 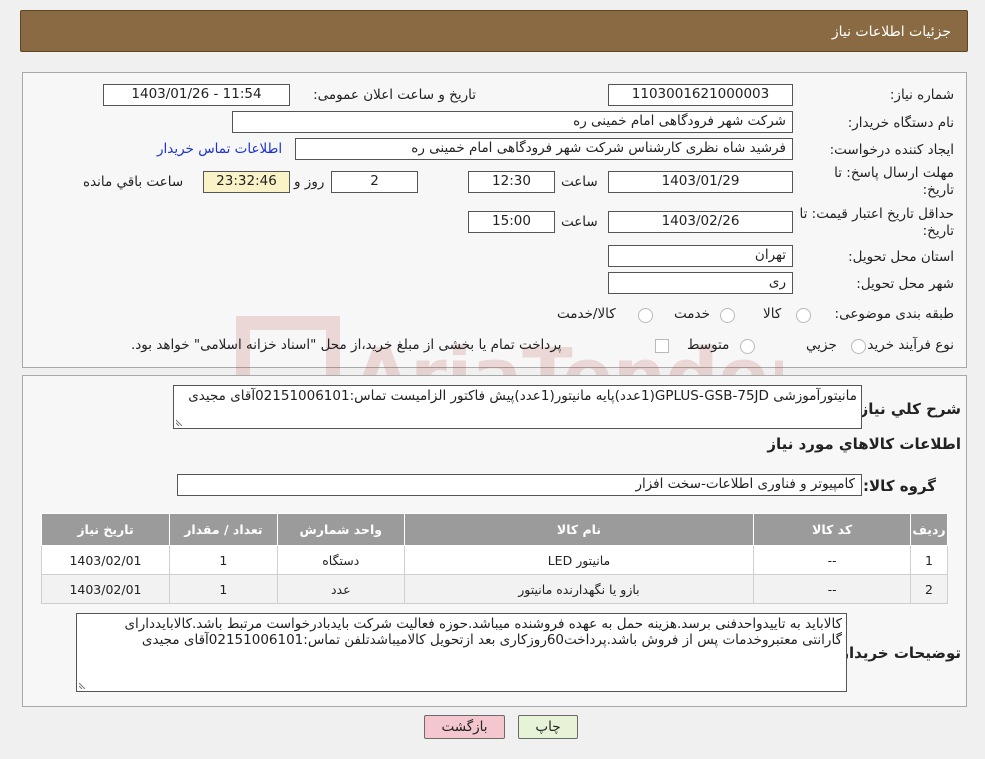 I want to click on cell-row-number: 2, so click(x=929, y=589).